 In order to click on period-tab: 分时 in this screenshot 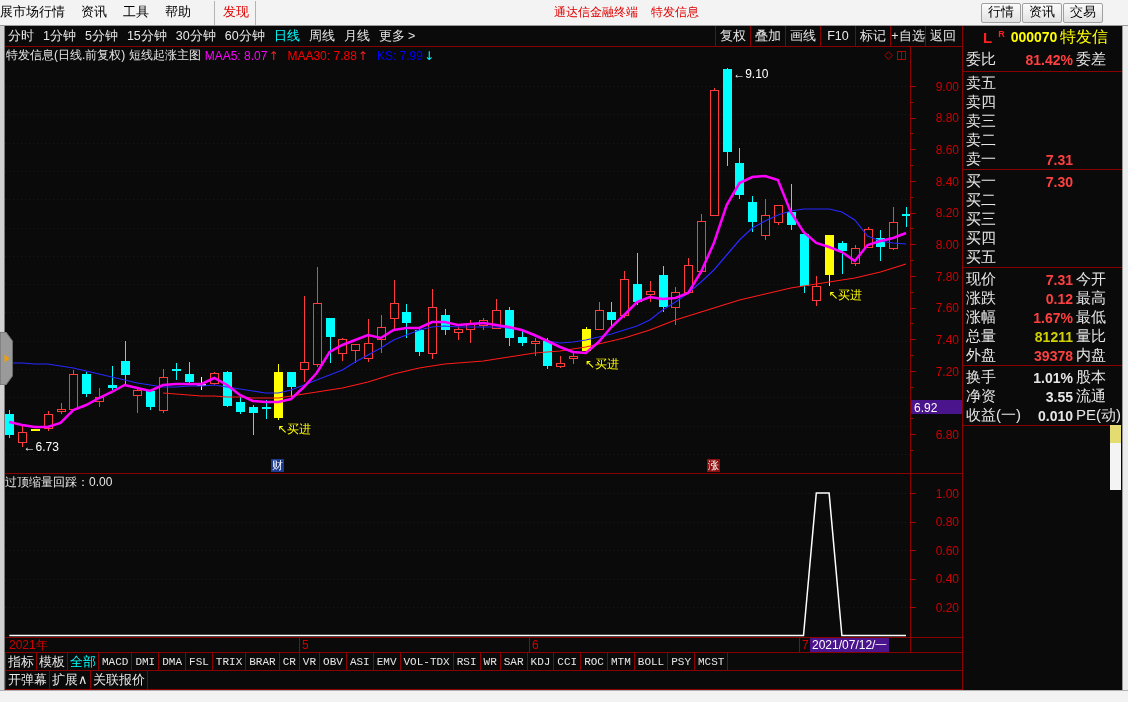, I will do `click(22, 36)`.